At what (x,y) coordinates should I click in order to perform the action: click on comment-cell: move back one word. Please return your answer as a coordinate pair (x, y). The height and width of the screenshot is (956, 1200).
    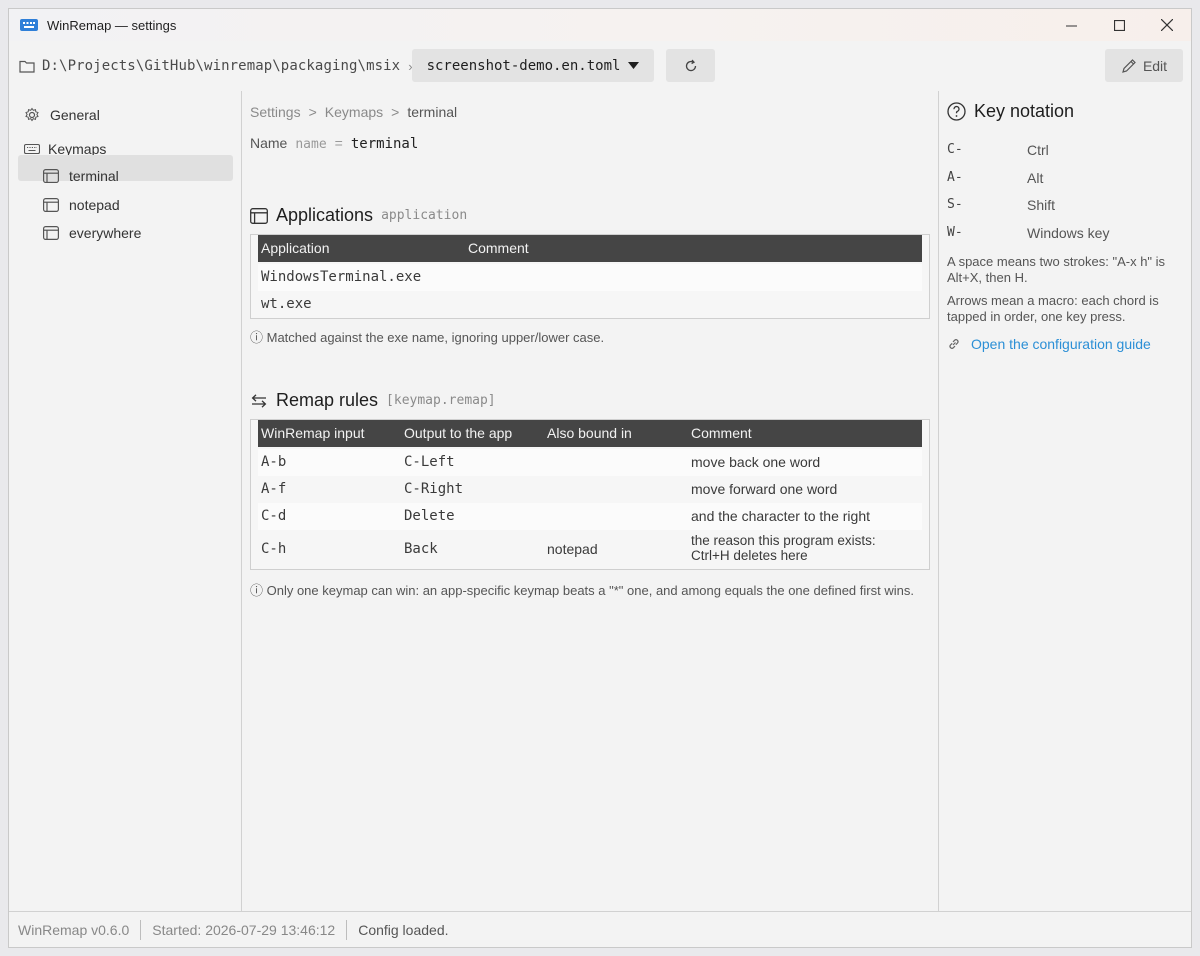
    Looking at the image, I should click on (756, 462).